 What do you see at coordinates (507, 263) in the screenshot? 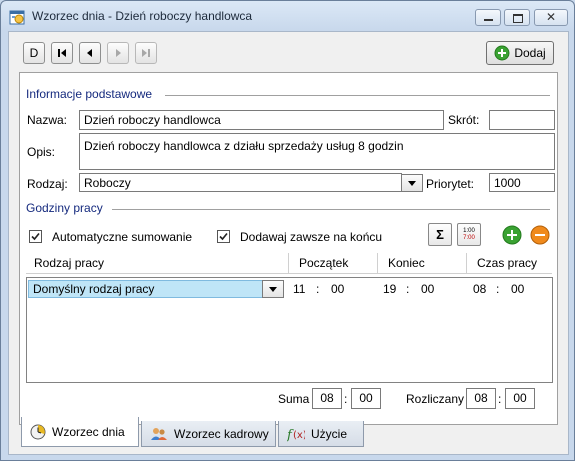
I see `column-header-duration: Czas pracy` at bounding box center [507, 263].